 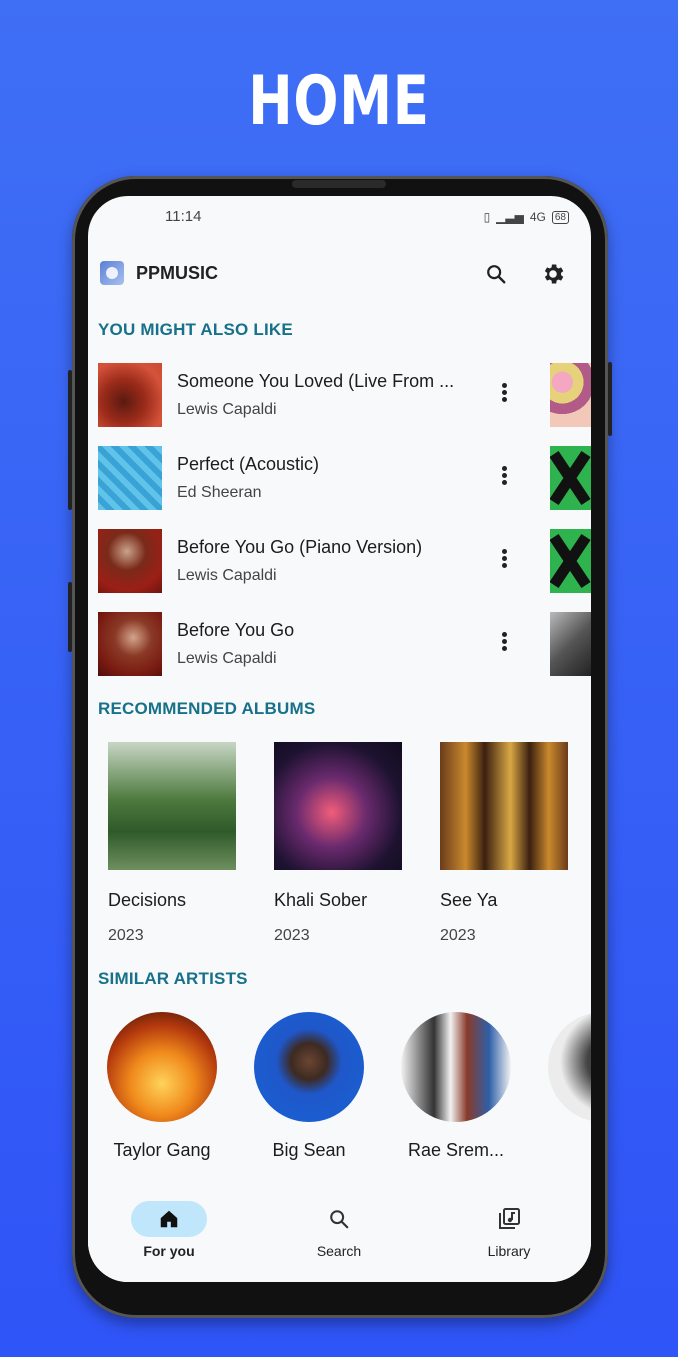 I want to click on status-bar: 11:14 ▯ ▁▃▅ 4G 68, so click(x=339, y=218).